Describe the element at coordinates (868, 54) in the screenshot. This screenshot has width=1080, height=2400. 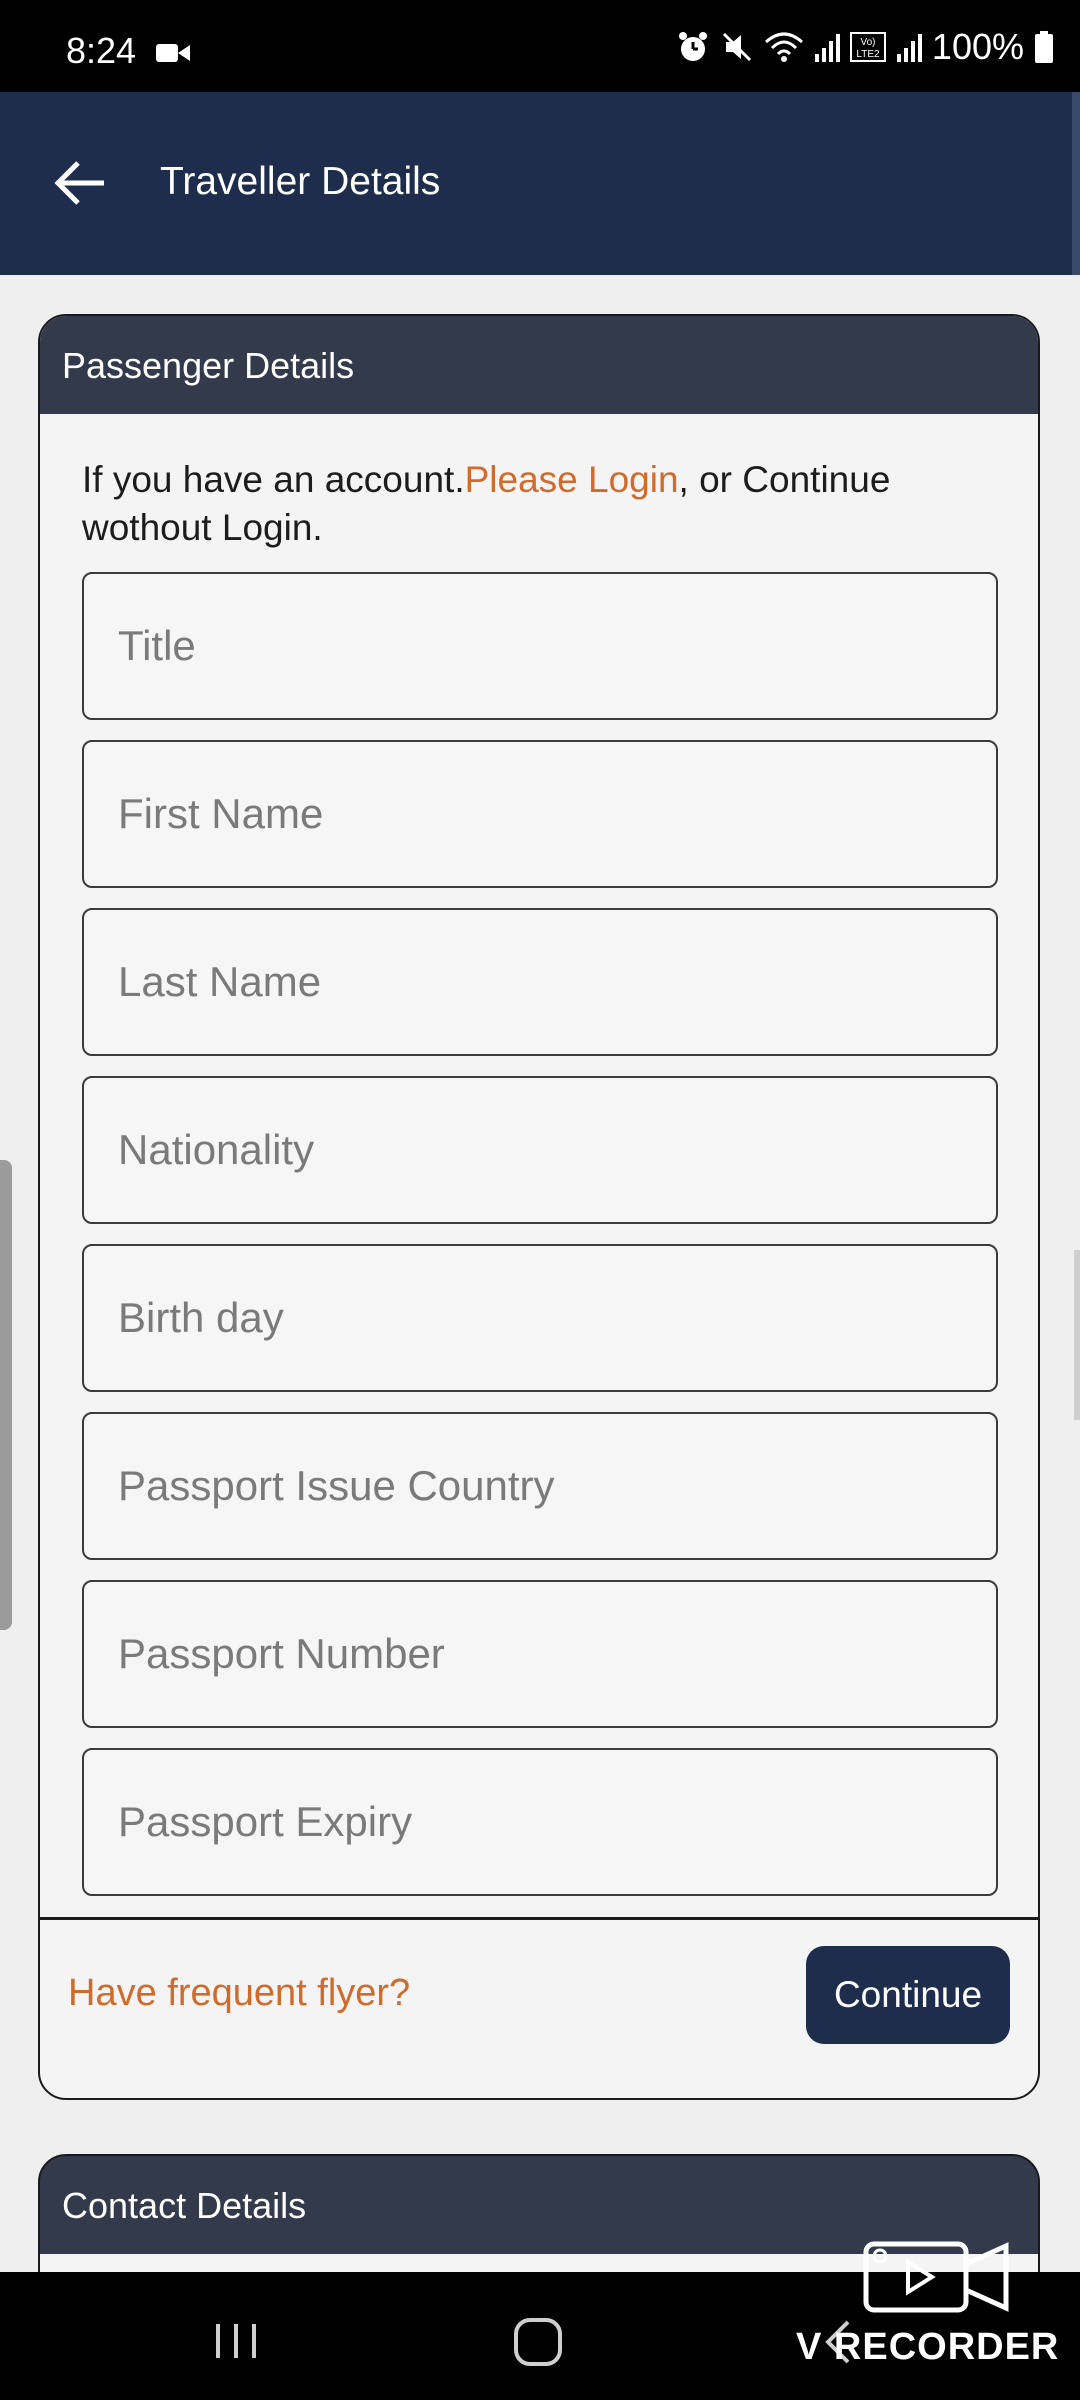
I see `svg-text: LTE2` at that location.